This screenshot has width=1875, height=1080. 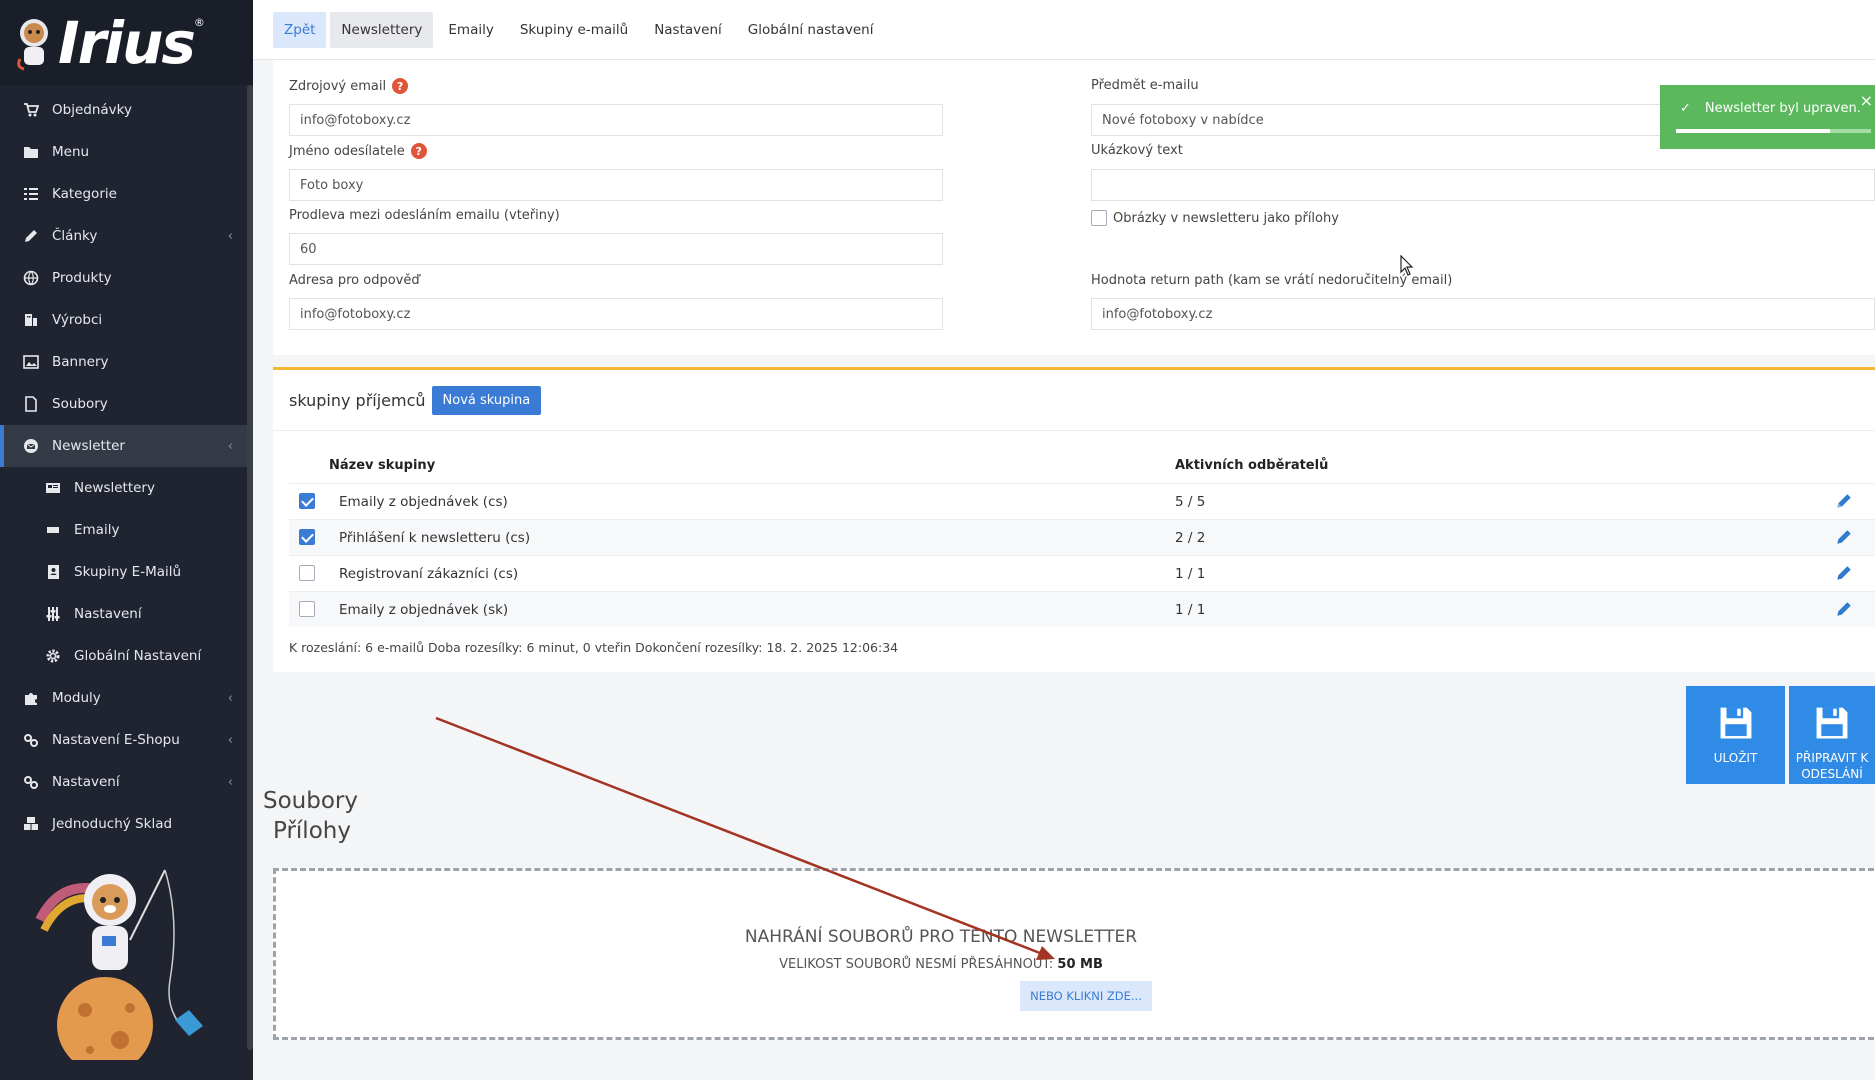 I want to click on sidebar-item-clanky: Články ‹, so click(x=126, y=236).